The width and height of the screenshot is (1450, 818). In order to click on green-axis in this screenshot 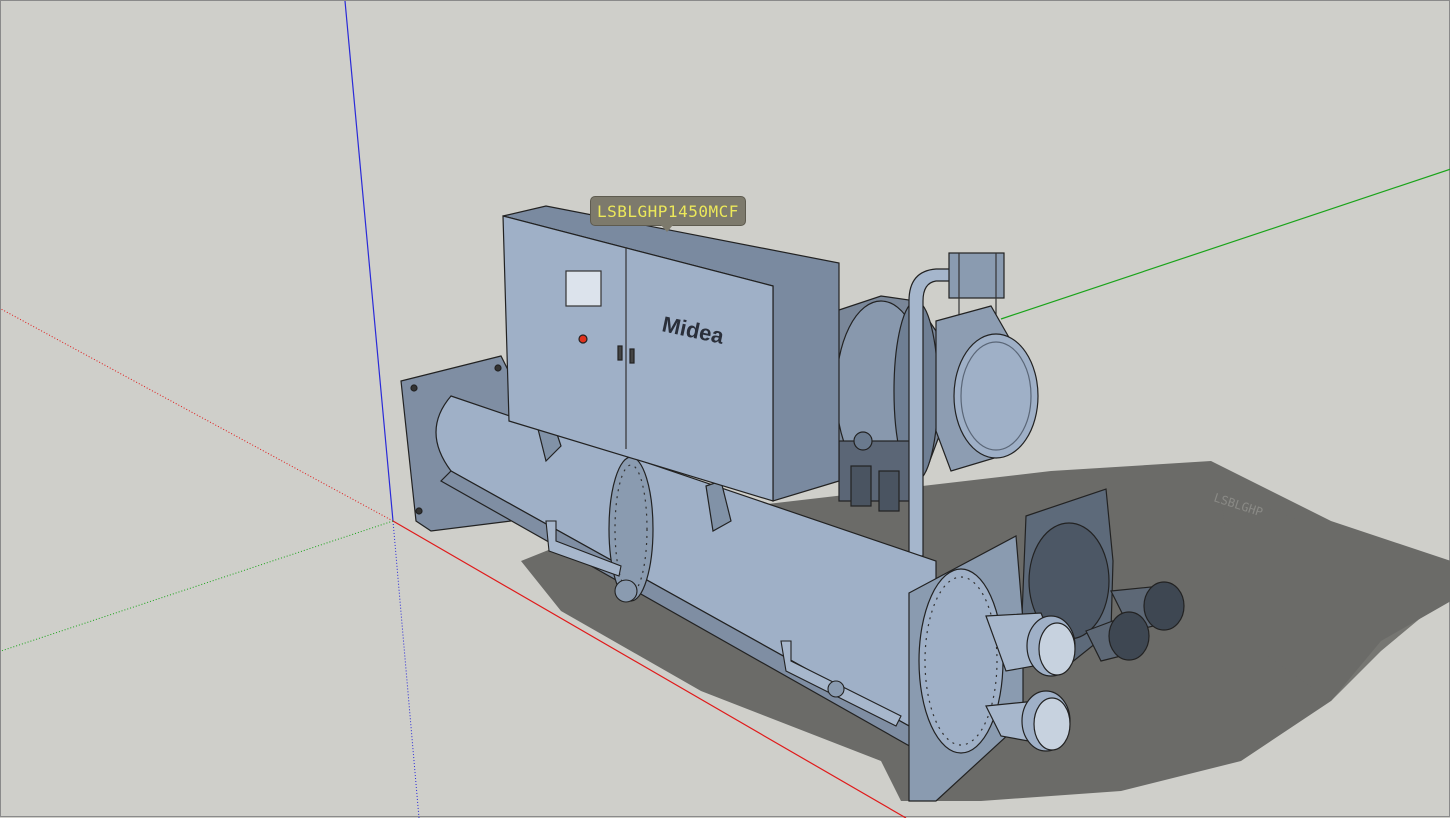, I will do `click(1225, 244)`.